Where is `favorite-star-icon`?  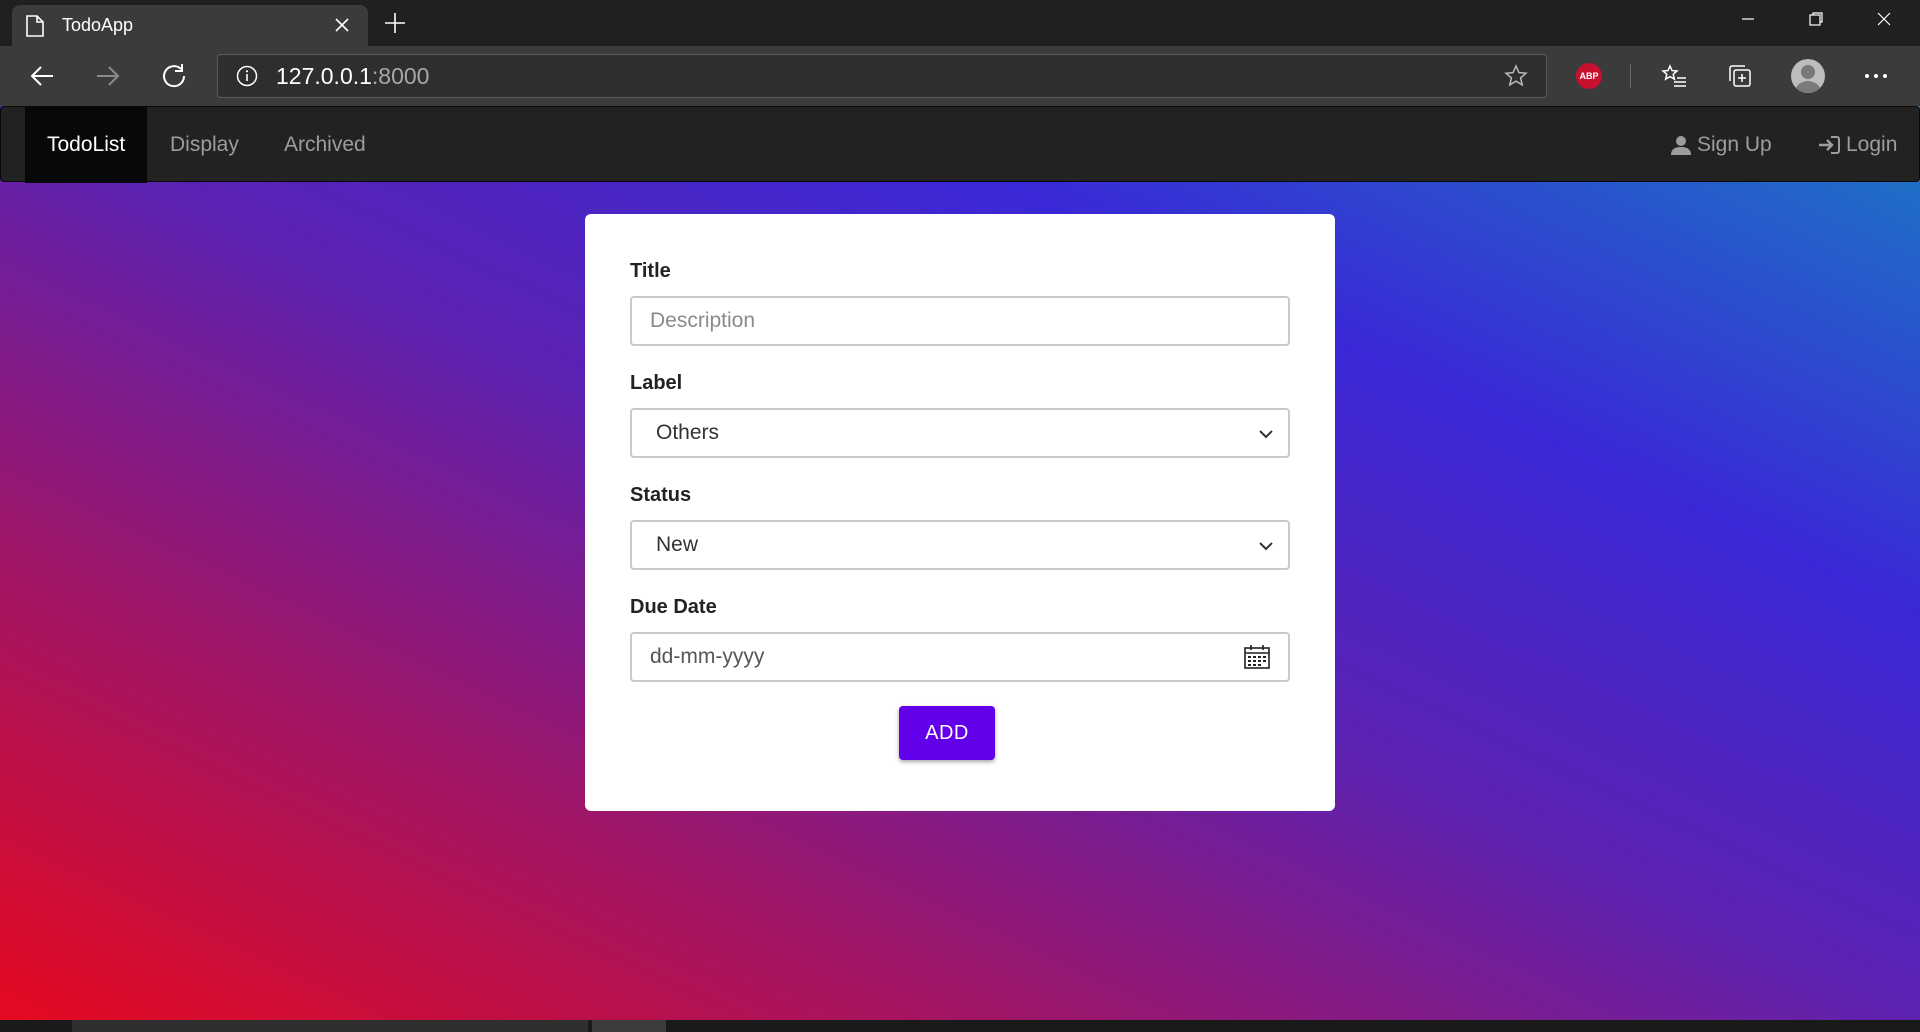
favorite-star-icon is located at coordinates (1516, 76).